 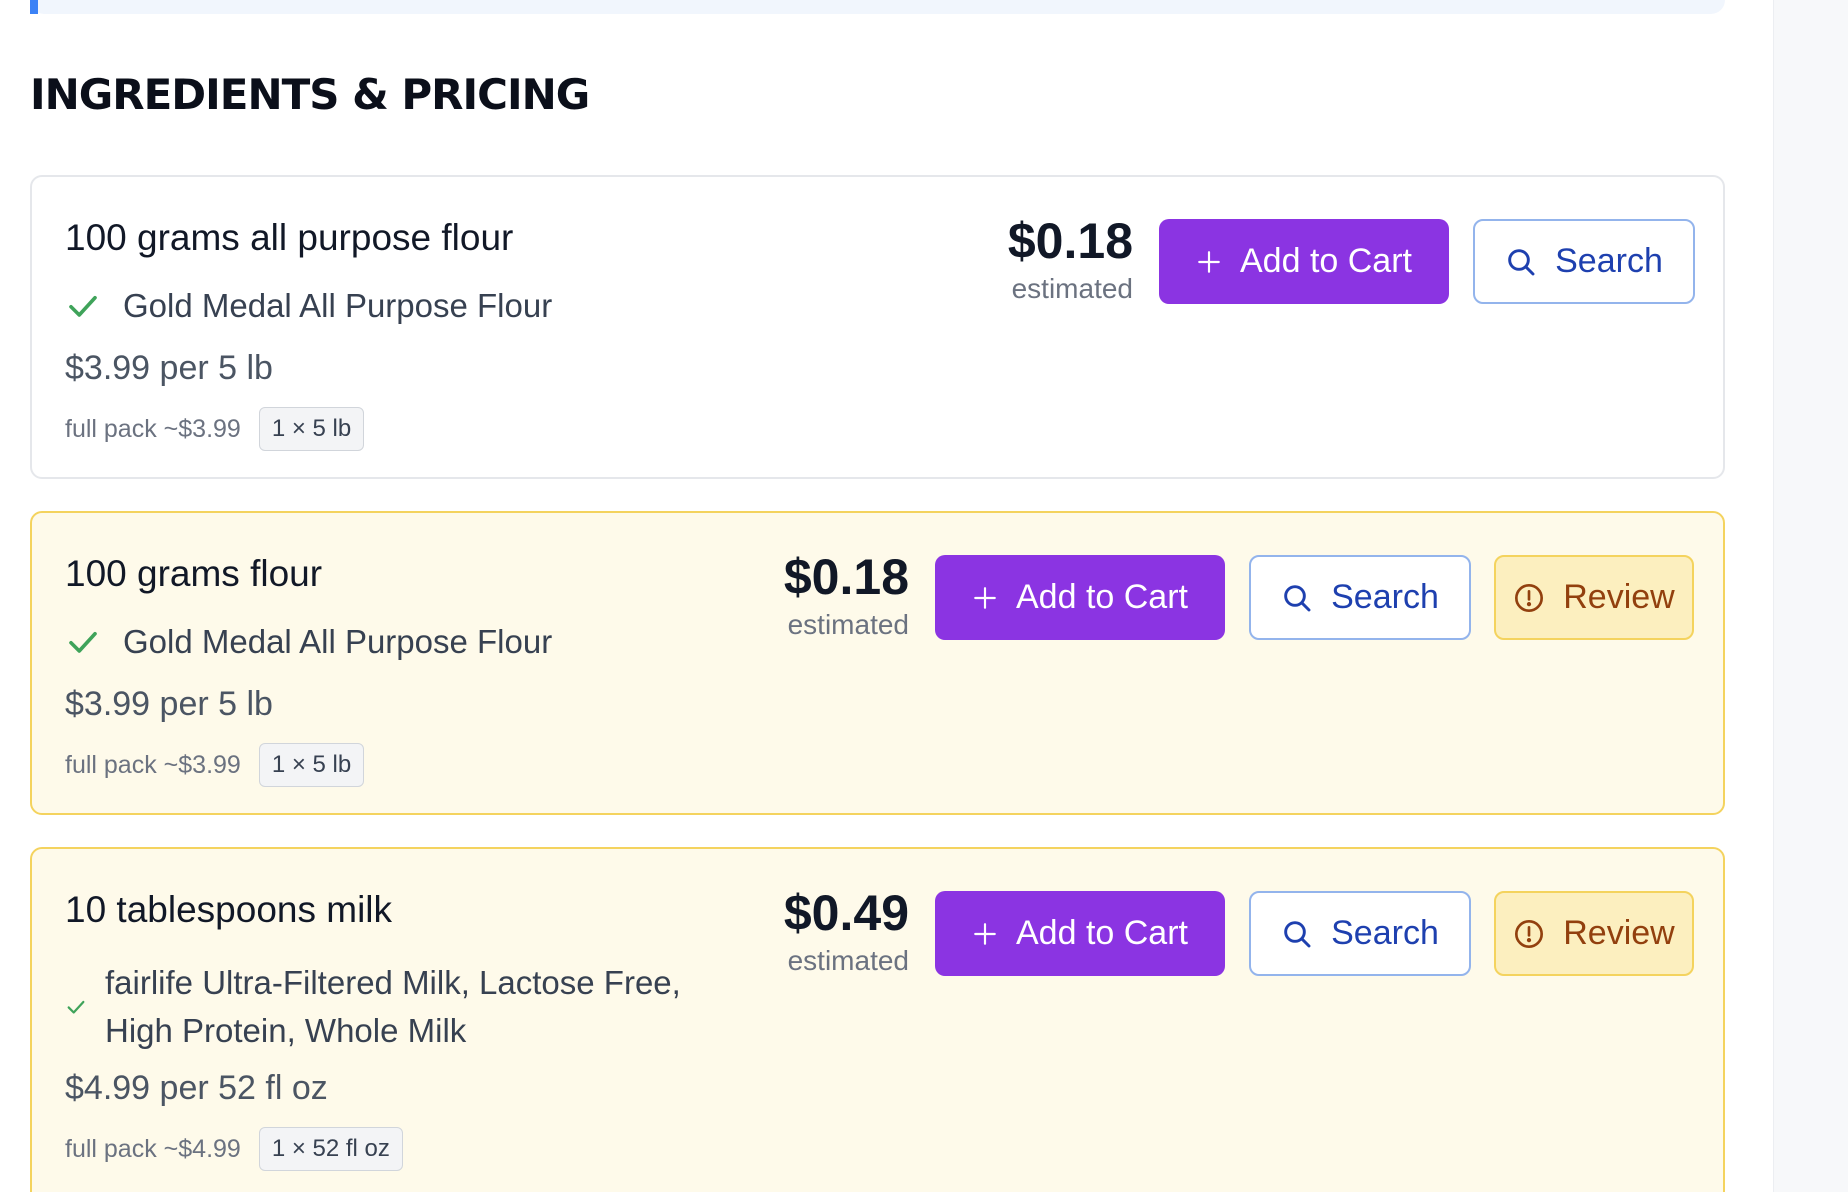 What do you see at coordinates (229, 909) in the screenshot?
I see `ingredient-title: 10 tablespoons milk` at bounding box center [229, 909].